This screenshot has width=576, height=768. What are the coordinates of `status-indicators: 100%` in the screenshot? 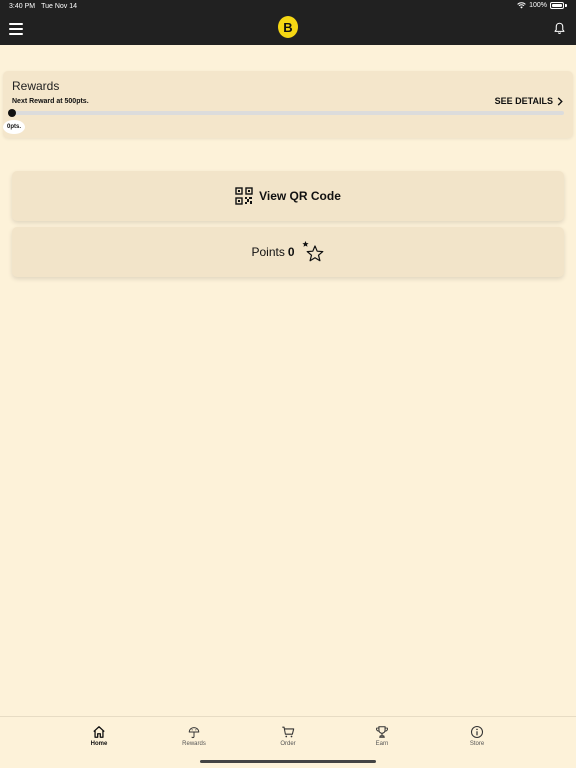 It's located at (542, 5).